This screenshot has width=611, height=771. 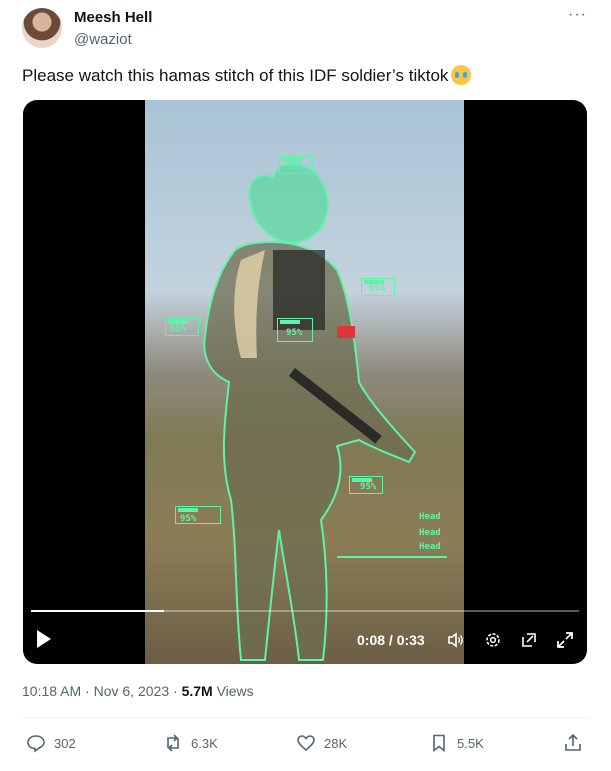 I want to click on progress-bar, so click(x=305, y=611).